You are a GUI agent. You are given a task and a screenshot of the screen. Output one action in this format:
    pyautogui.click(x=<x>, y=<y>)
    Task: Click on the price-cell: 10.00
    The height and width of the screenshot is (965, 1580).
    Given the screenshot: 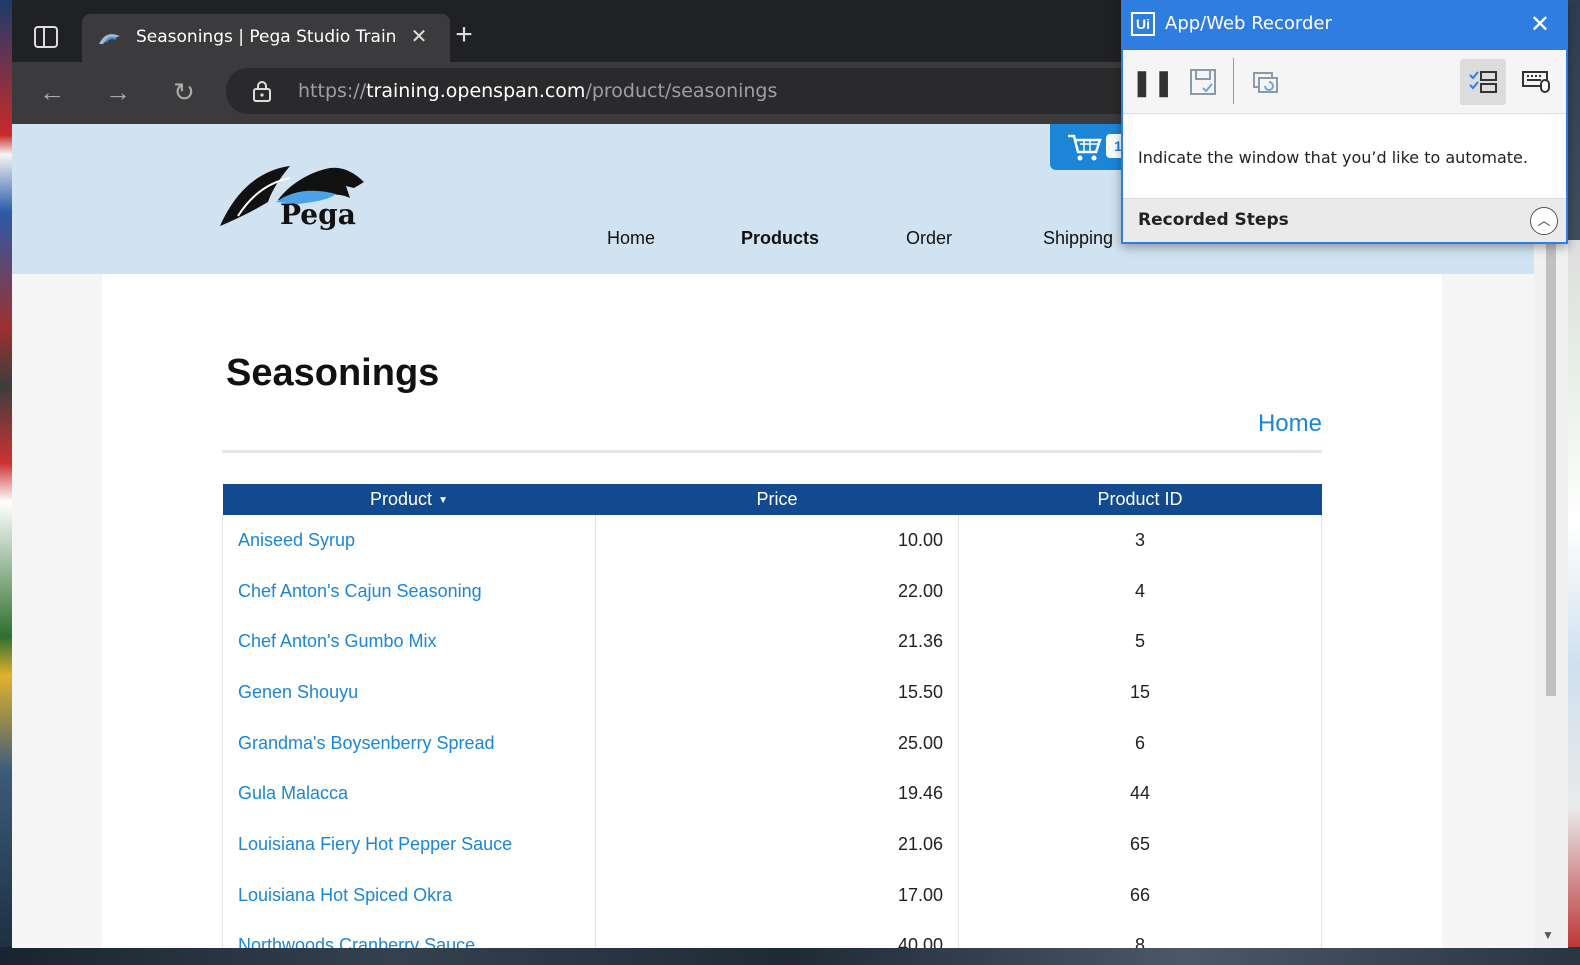 What is the action you would take?
    pyautogui.click(x=777, y=540)
    